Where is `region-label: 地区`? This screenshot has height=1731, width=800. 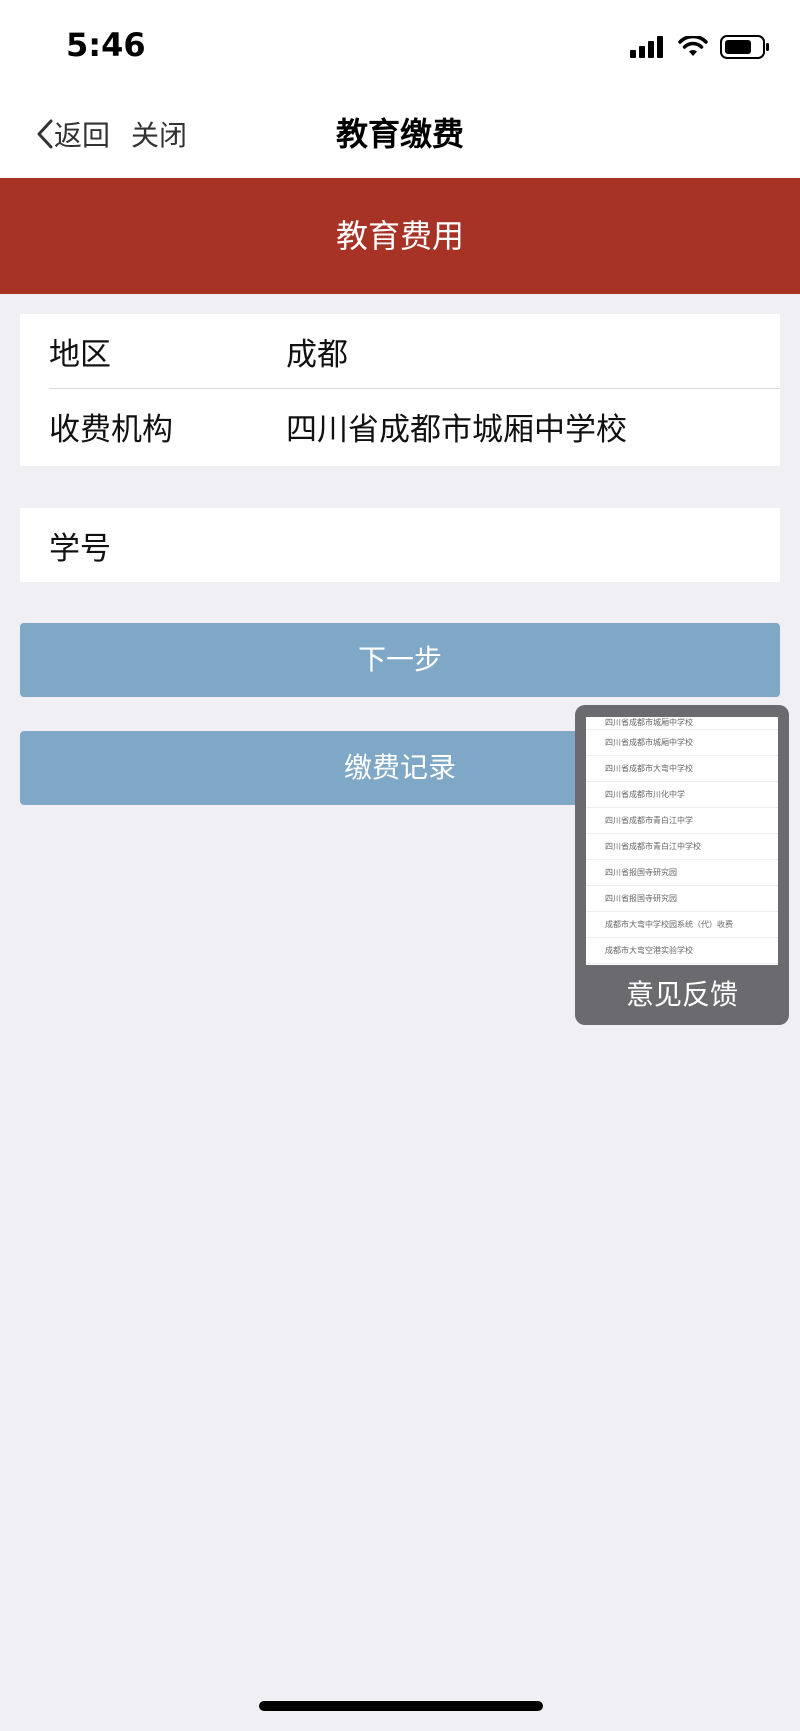
region-label: 地区 is located at coordinates (80, 355).